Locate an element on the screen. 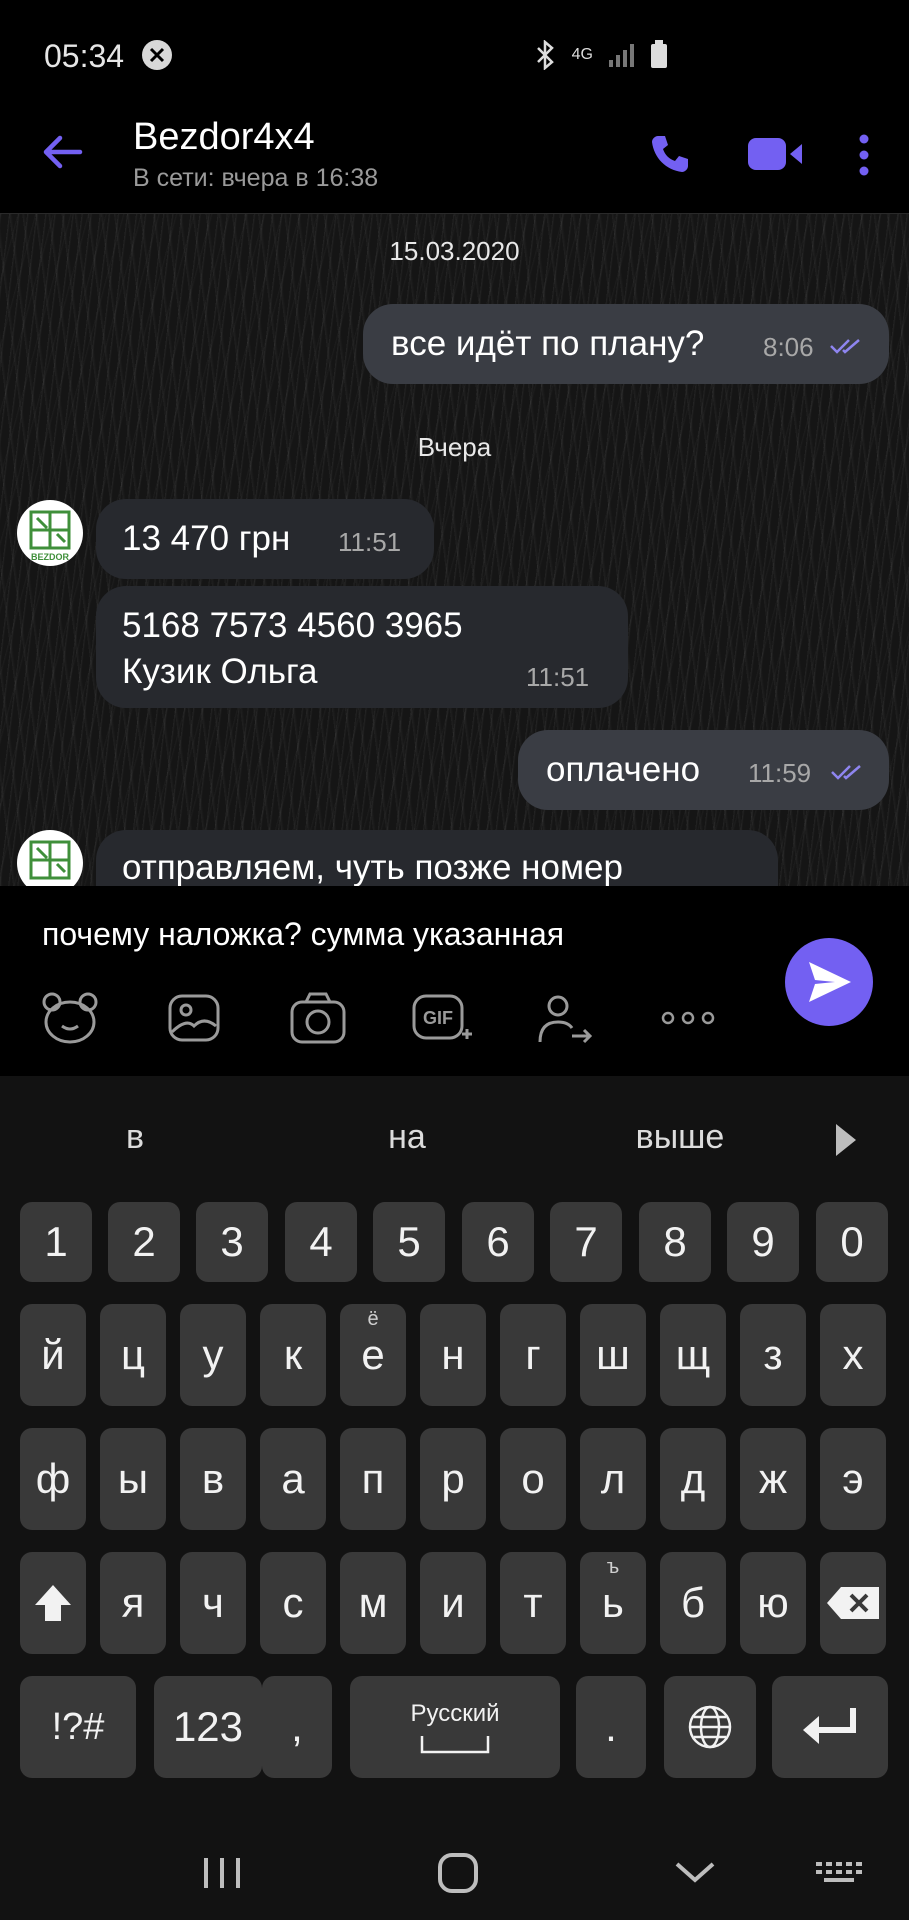 This screenshot has height=1920, width=909. more-attachments-button is located at coordinates (688, 1018).